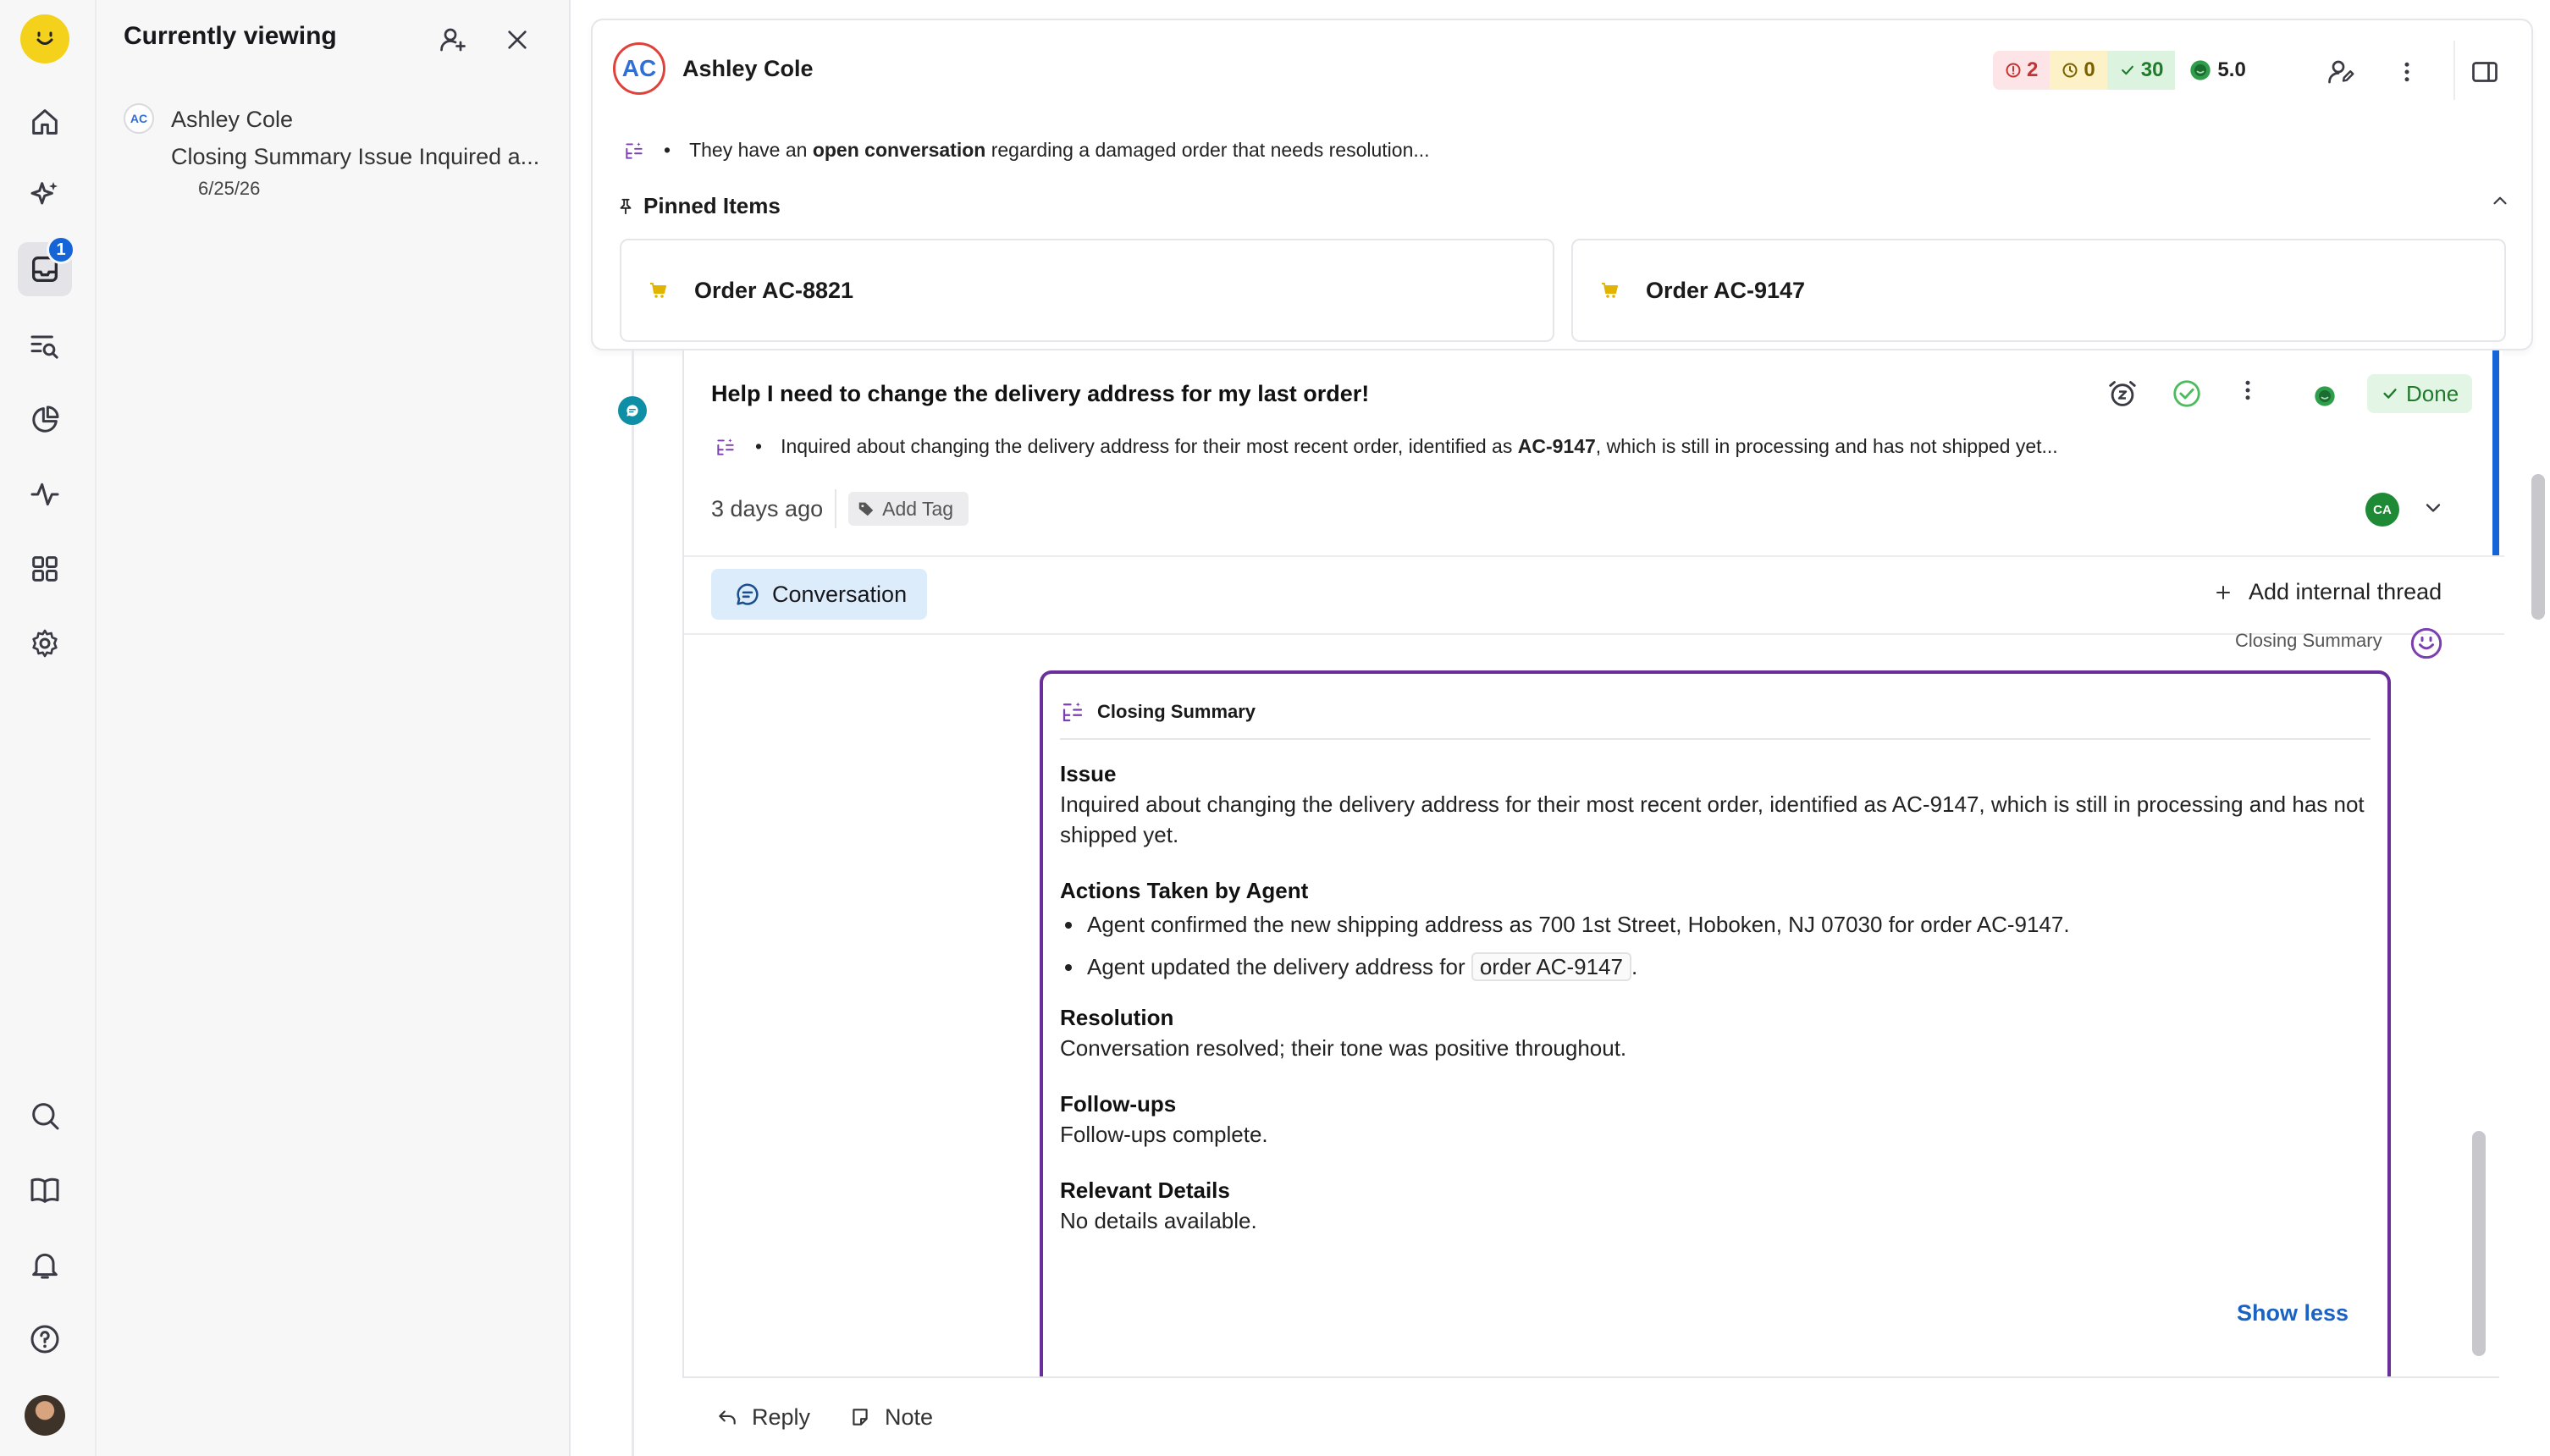 The height and width of the screenshot is (1456, 2550). I want to click on pinned-title: Pinned Items, so click(712, 205).